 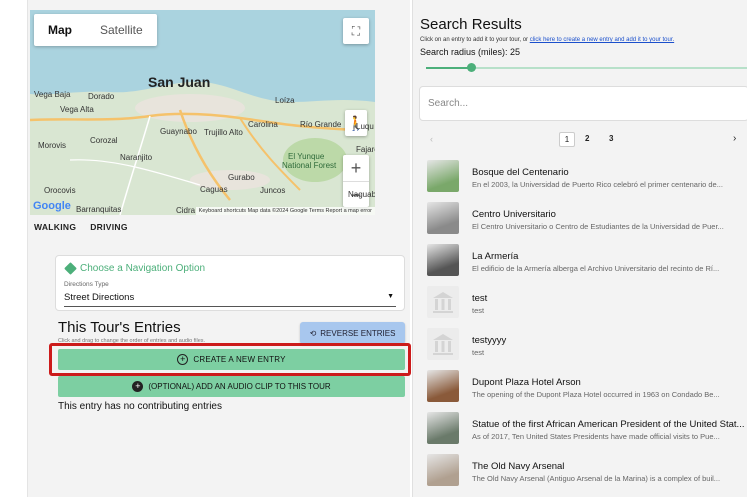 I want to click on map-tab-map: Map, so click(x=60, y=30).